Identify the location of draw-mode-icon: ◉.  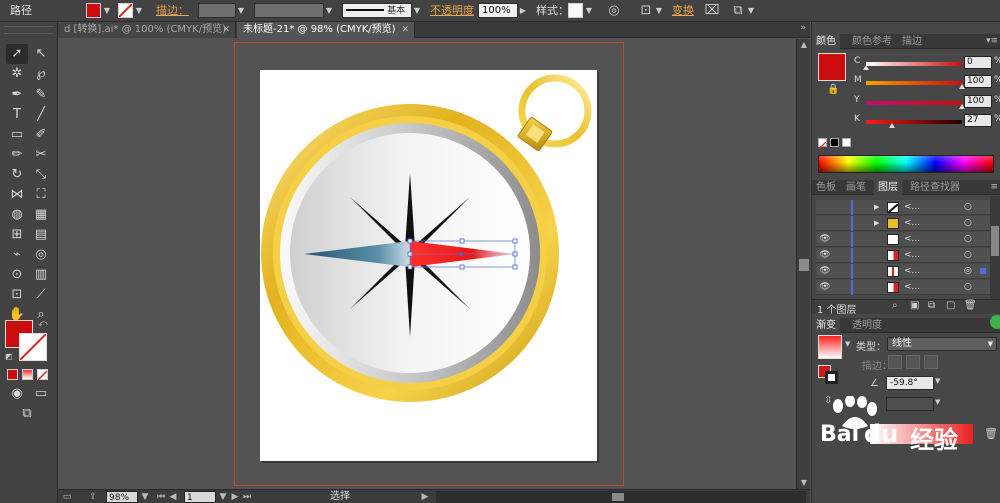
(17, 394).